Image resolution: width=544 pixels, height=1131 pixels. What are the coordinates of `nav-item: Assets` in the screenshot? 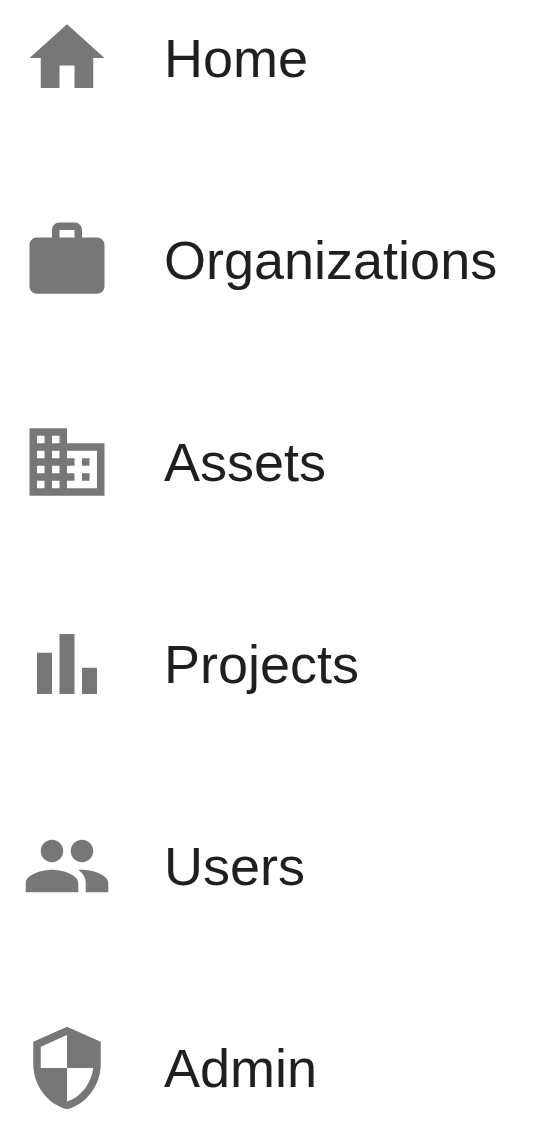 It's located at (272, 462).